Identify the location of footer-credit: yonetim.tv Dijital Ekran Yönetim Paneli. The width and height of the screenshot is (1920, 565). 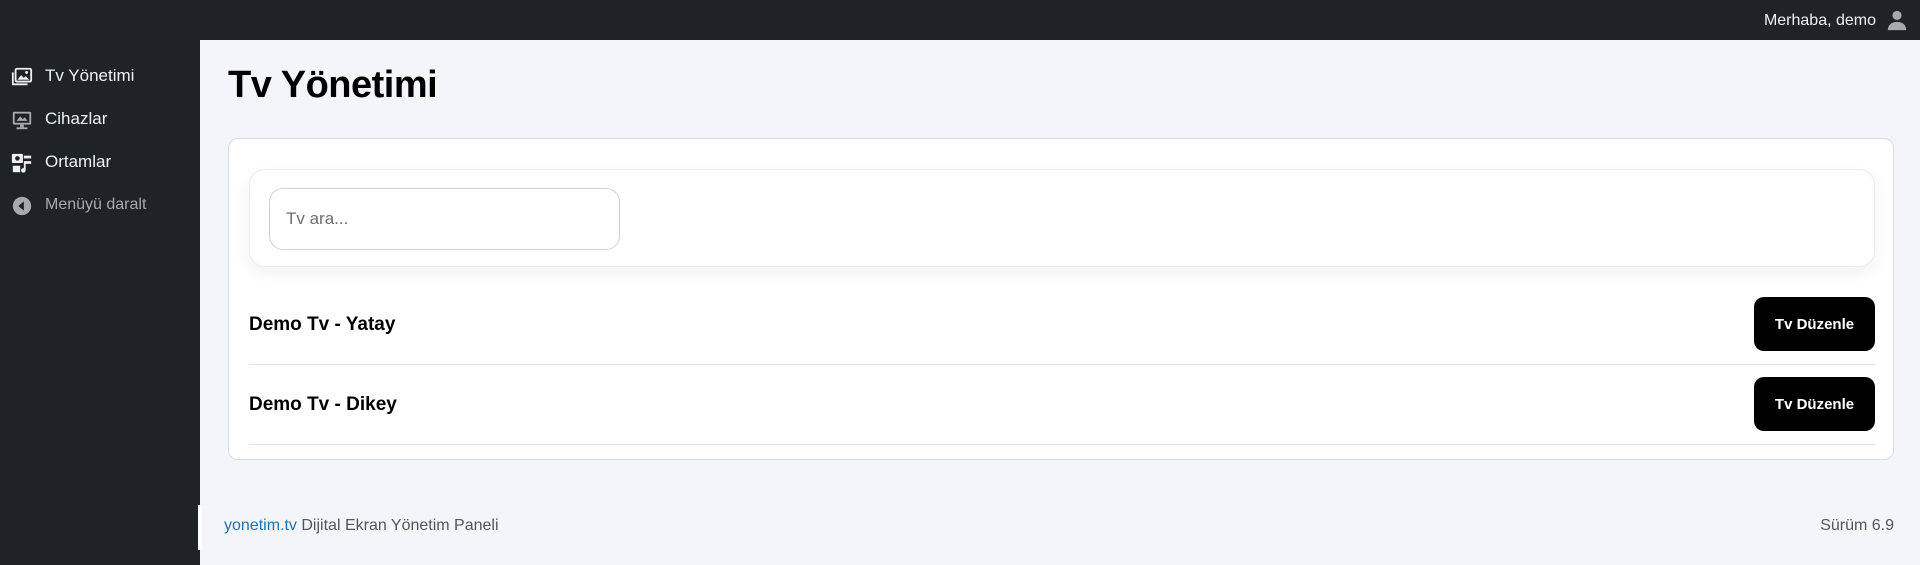
(361, 526).